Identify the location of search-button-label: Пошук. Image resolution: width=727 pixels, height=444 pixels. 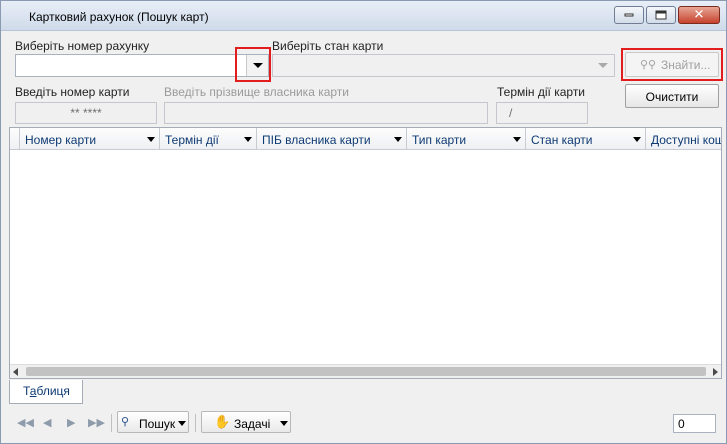
(157, 424).